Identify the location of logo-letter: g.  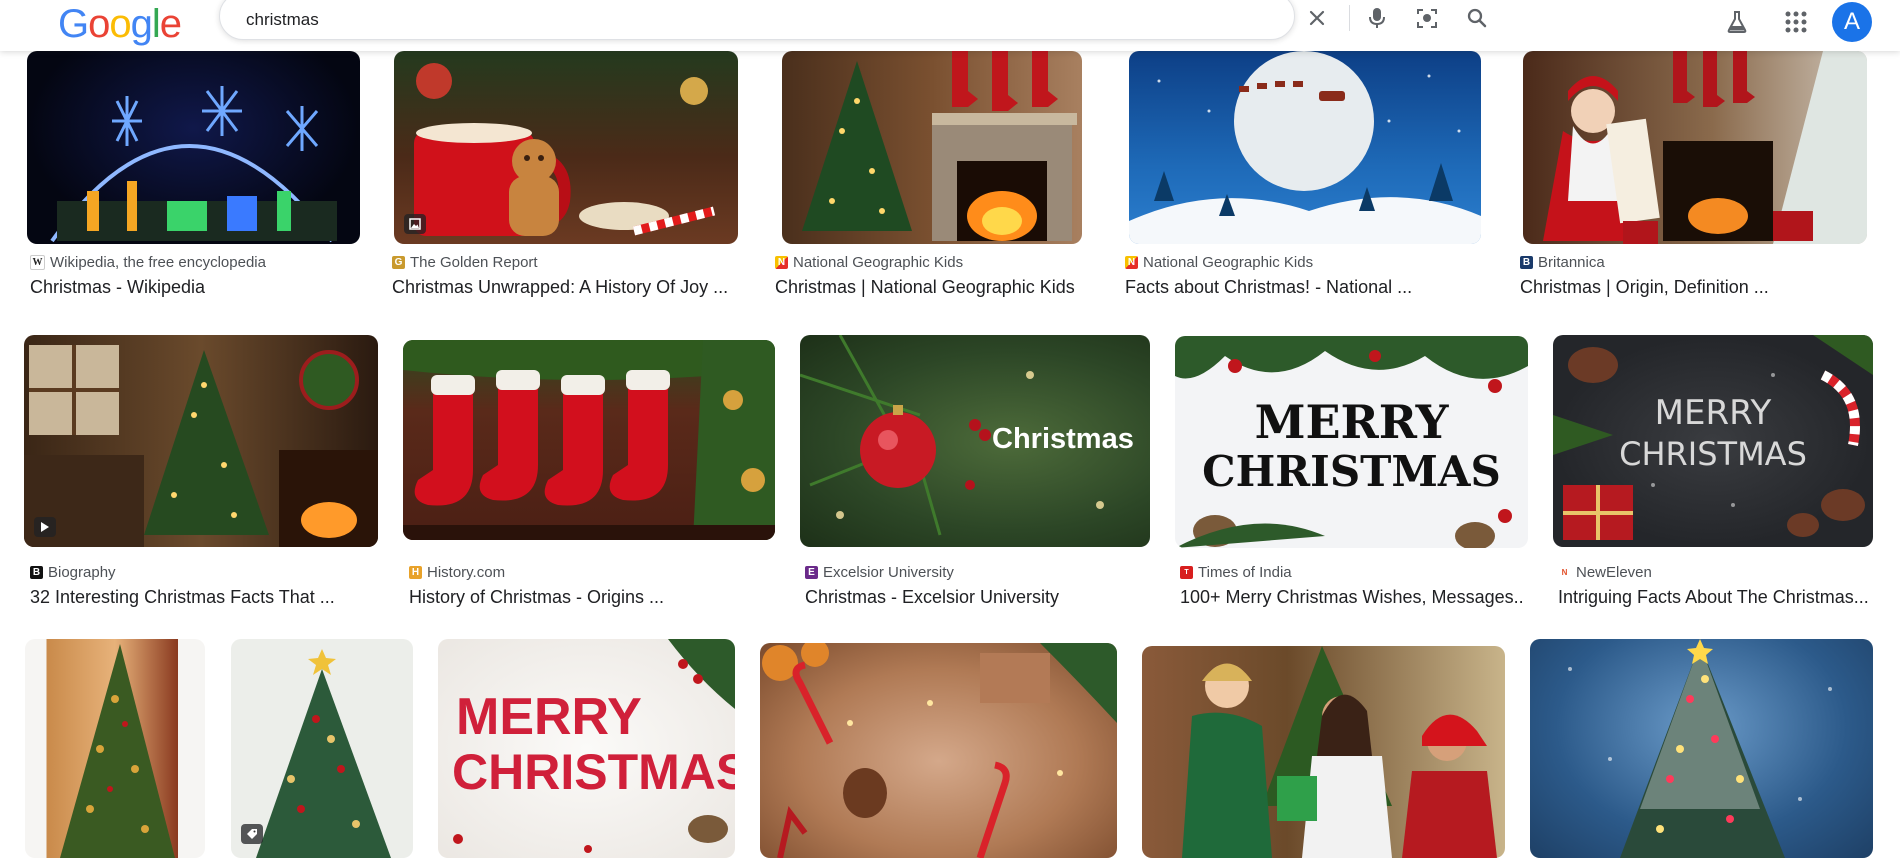
(141, 24).